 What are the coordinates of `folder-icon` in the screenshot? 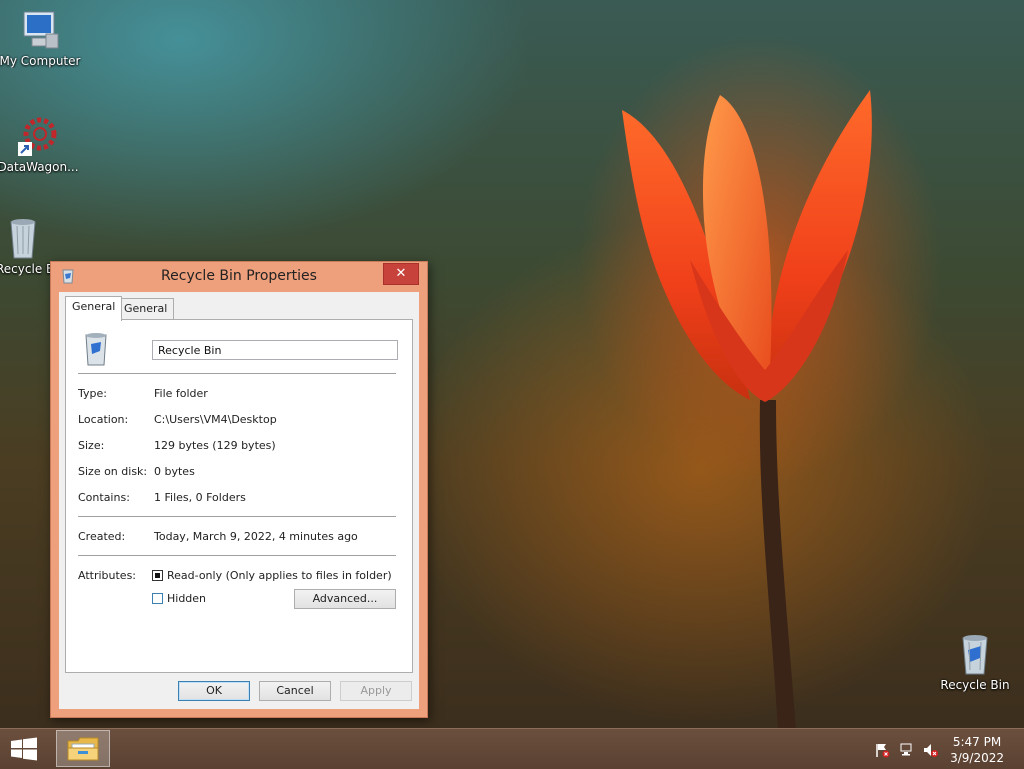 It's located at (83, 749).